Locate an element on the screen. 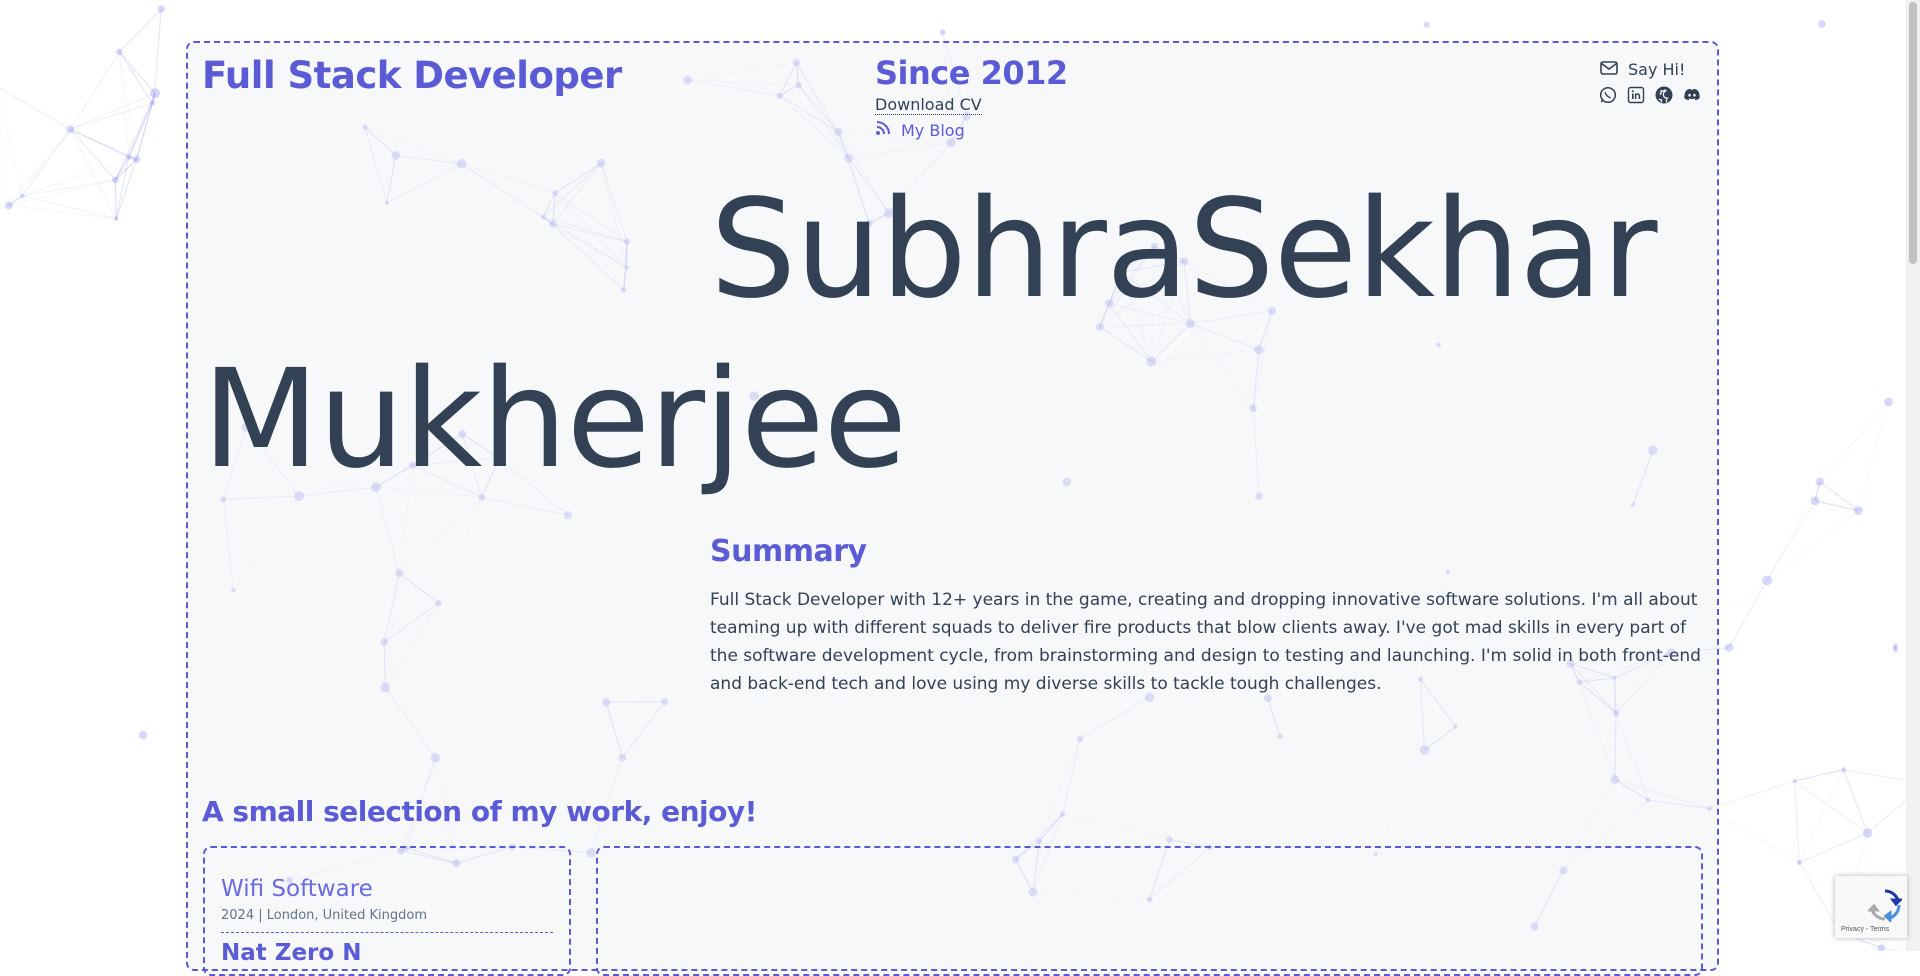  project-meta: 2024 | London, United Kingdom is located at coordinates (324, 915).